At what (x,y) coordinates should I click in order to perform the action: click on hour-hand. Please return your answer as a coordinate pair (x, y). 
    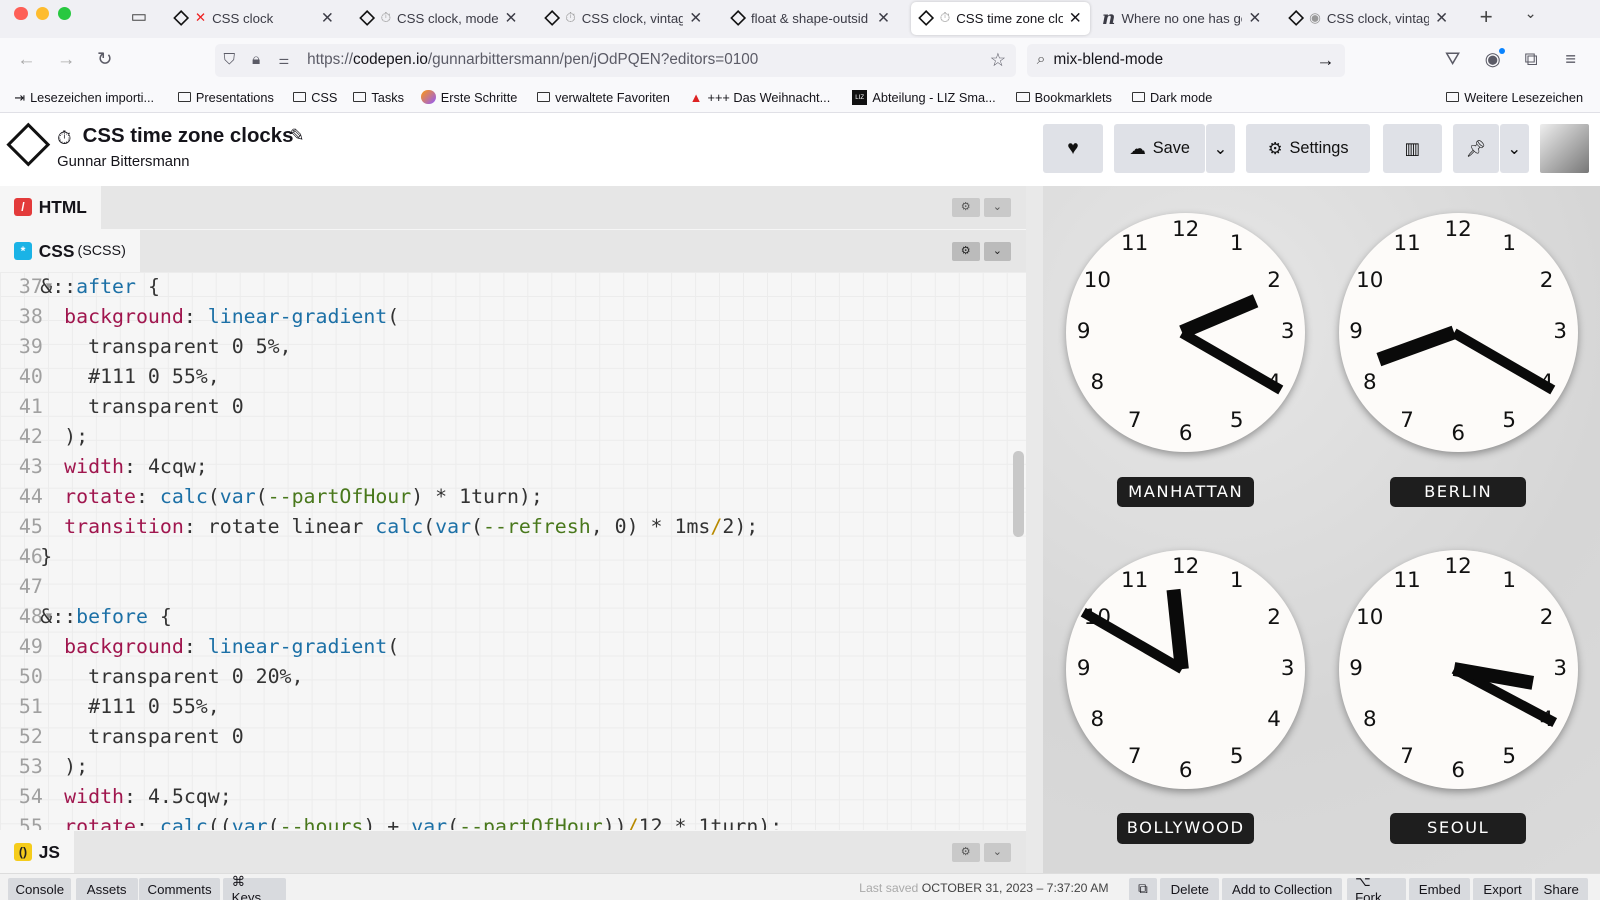
    Looking at the image, I should click on (1416, 346).